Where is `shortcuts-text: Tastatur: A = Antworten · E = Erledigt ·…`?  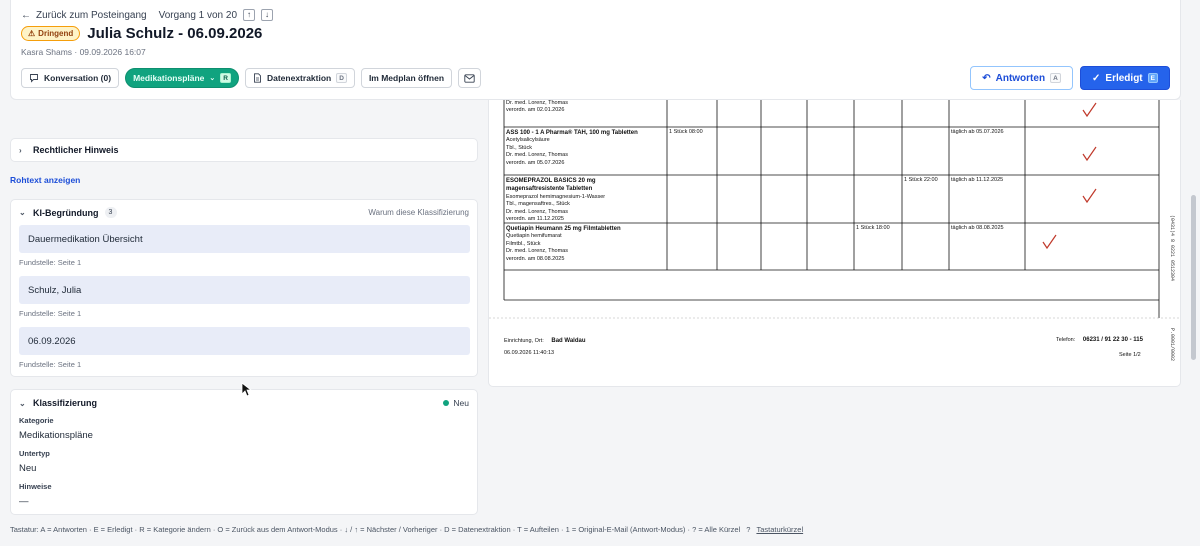
shortcuts-text: Tastatur: A = Antworten · E = Erledigt ·… is located at coordinates (375, 529).